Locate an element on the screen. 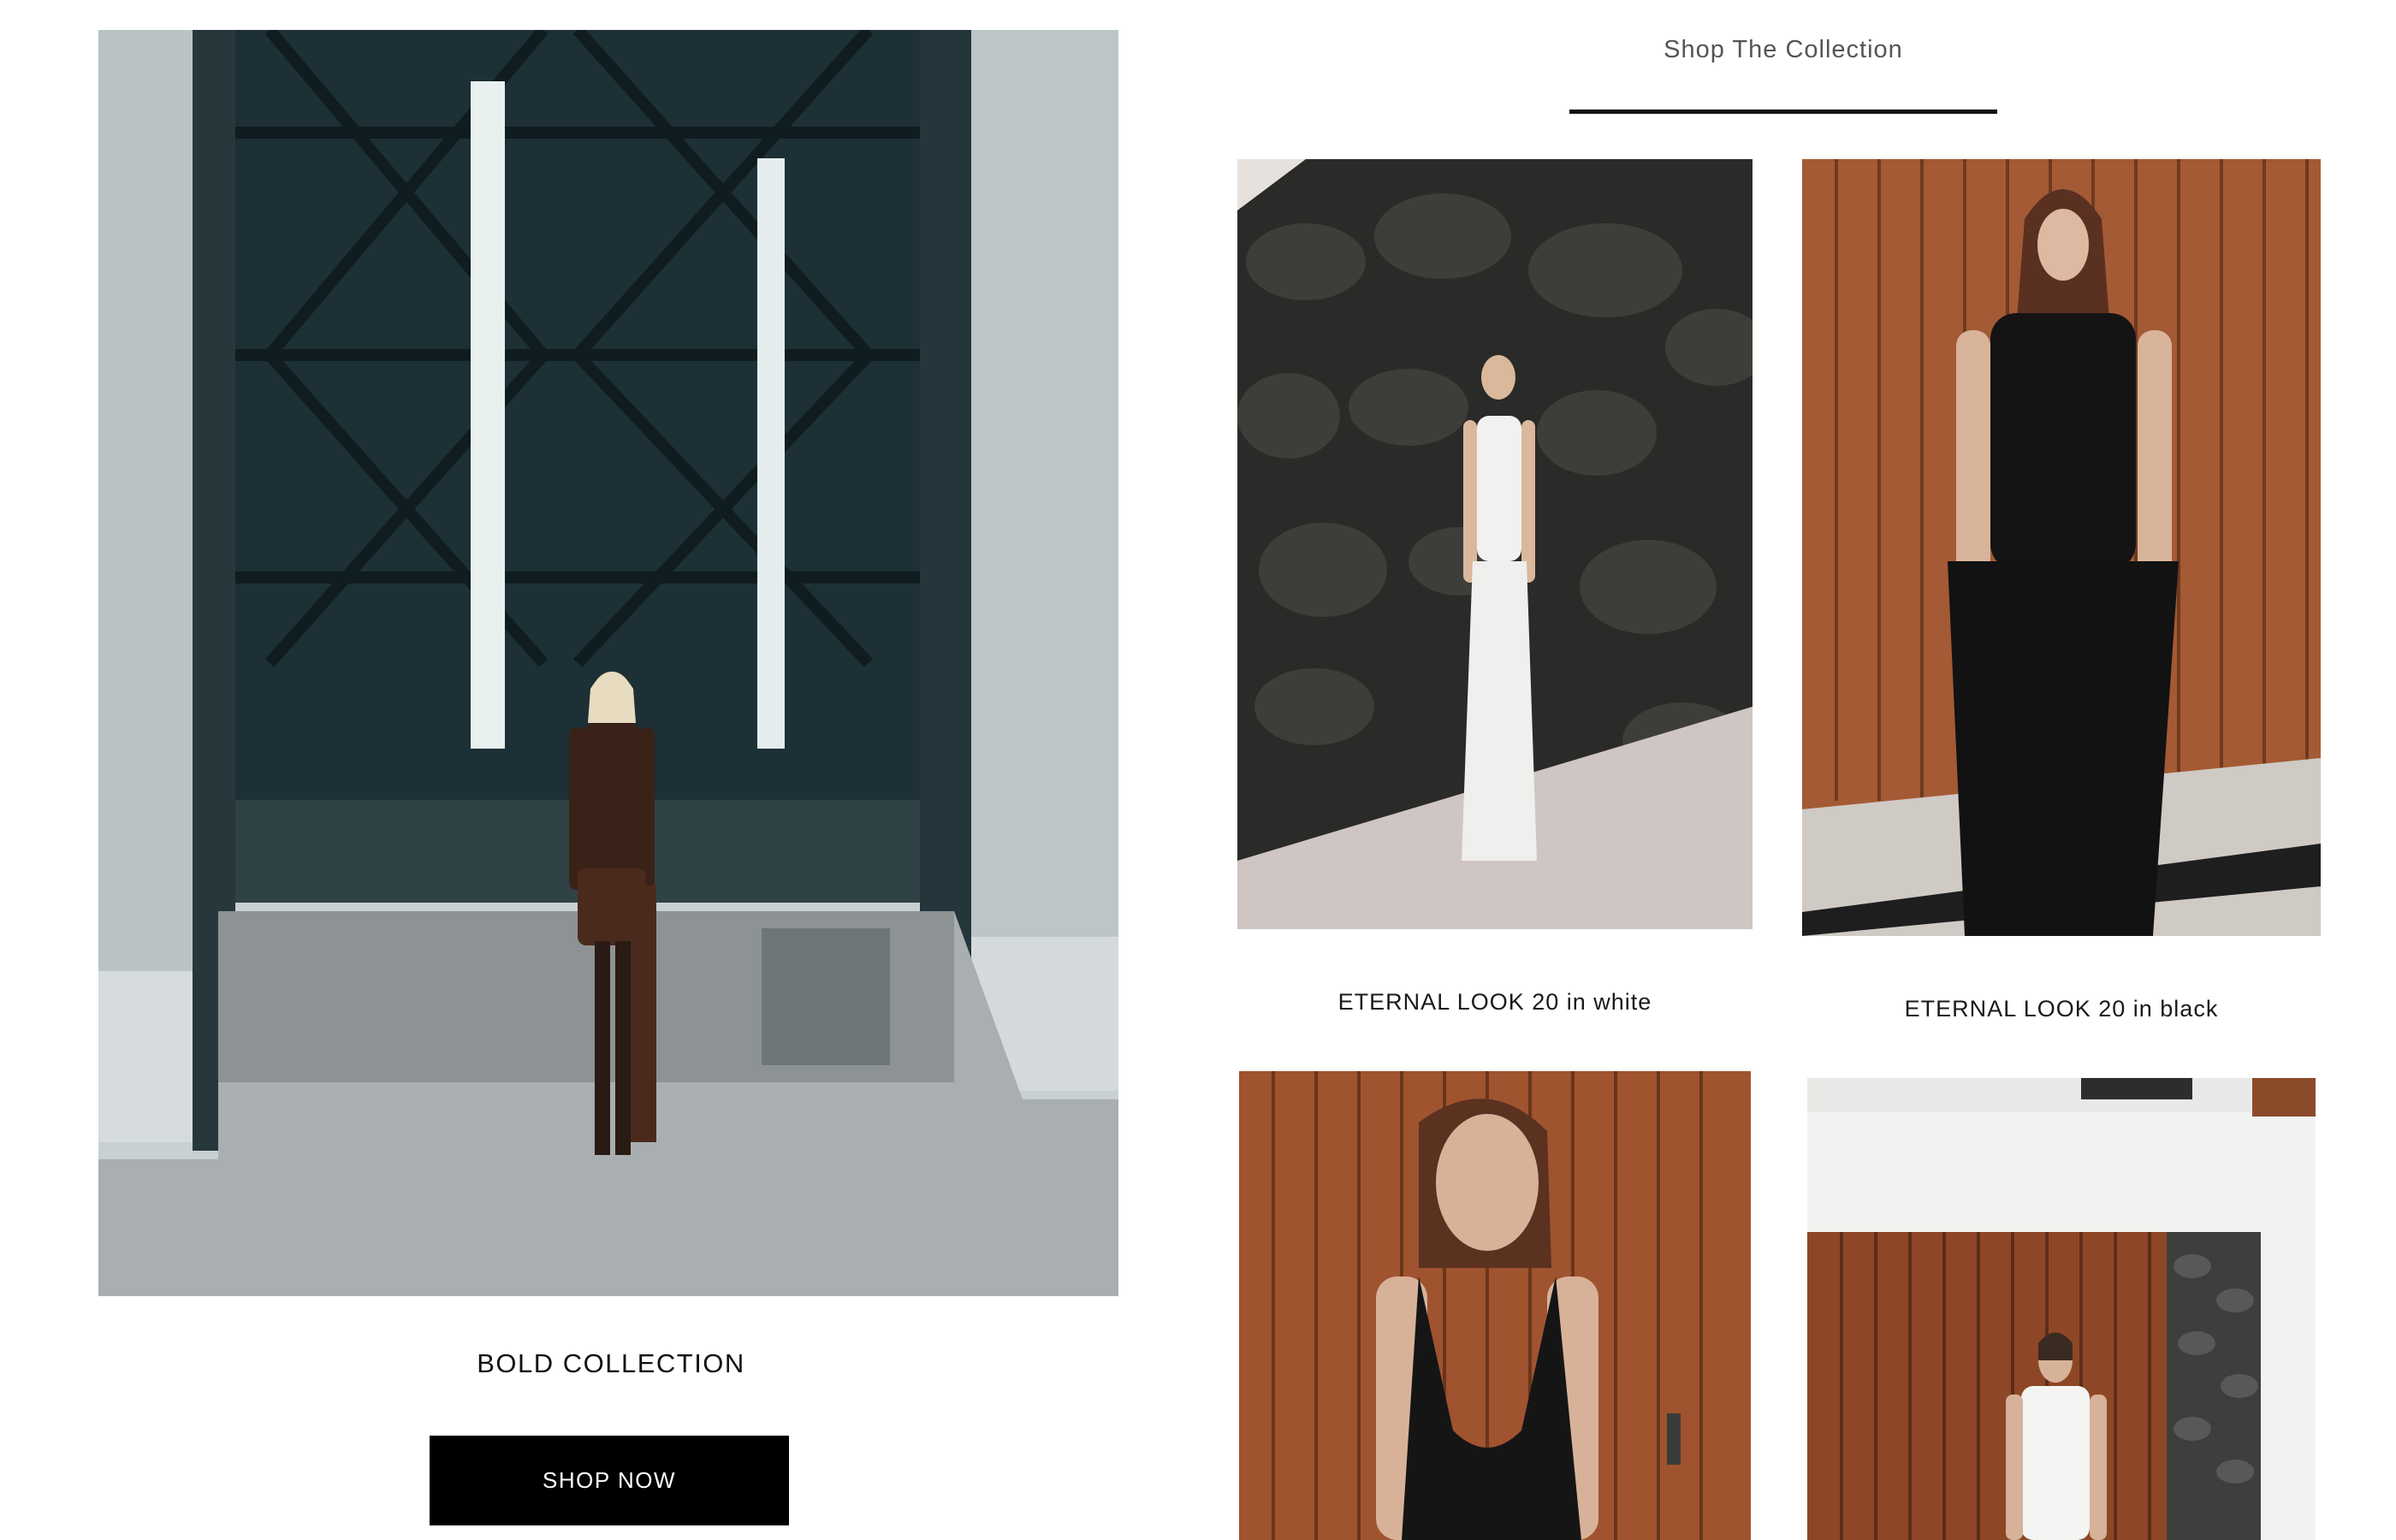 This screenshot has height=1540, width=2396. collection-title: BOLD COLLECTION is located at coordinates (611, 1363).